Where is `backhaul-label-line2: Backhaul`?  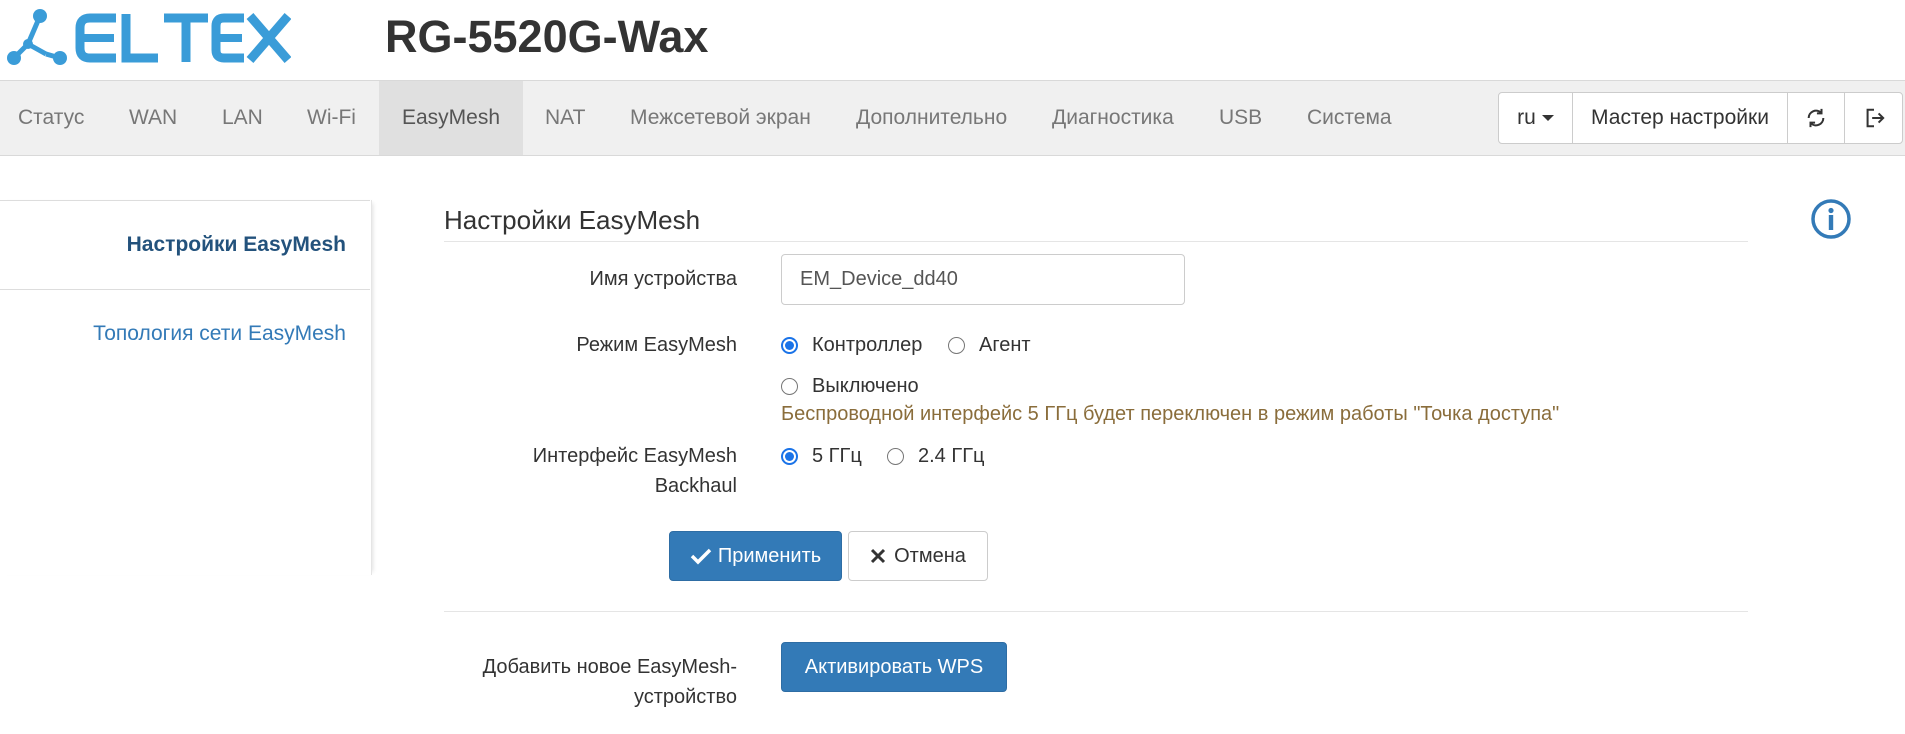 backhaul-label-line2: Backhaul is located at coordinates (695, 486).